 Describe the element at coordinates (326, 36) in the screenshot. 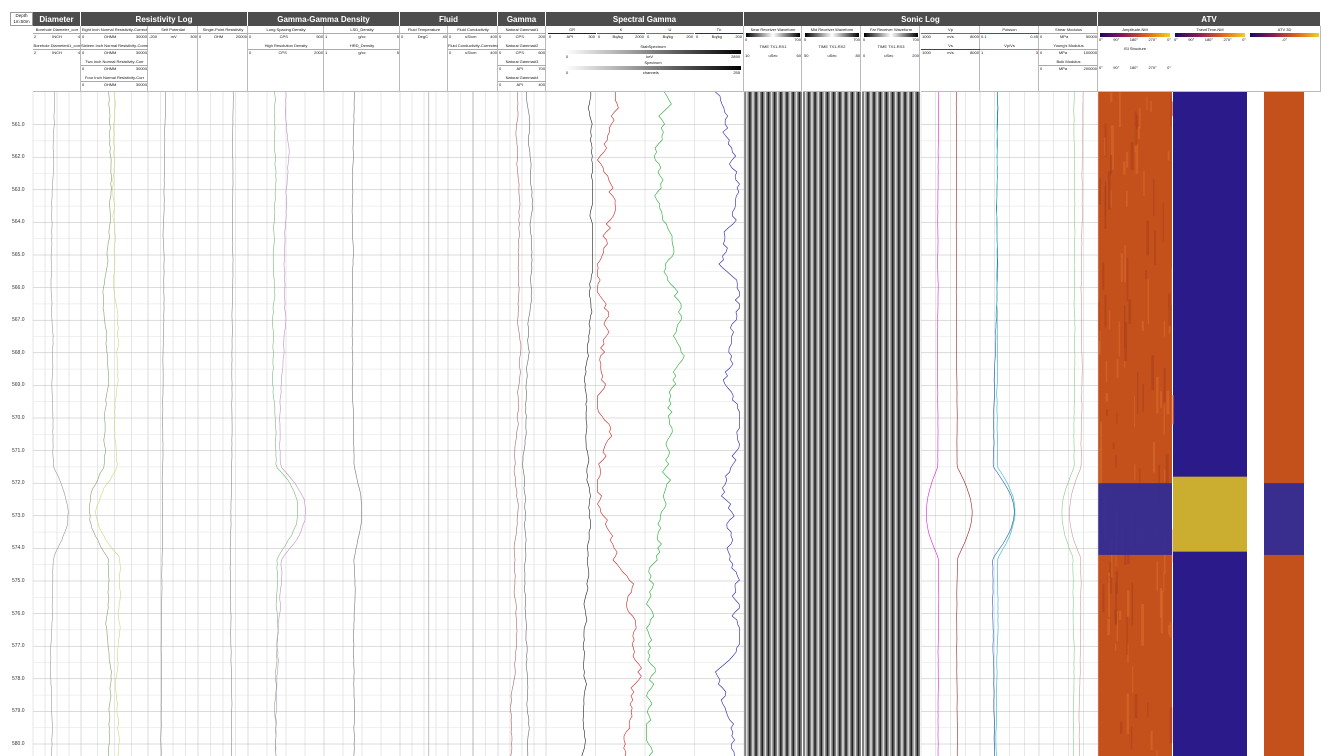

I see `scale-min: 1` at that location.